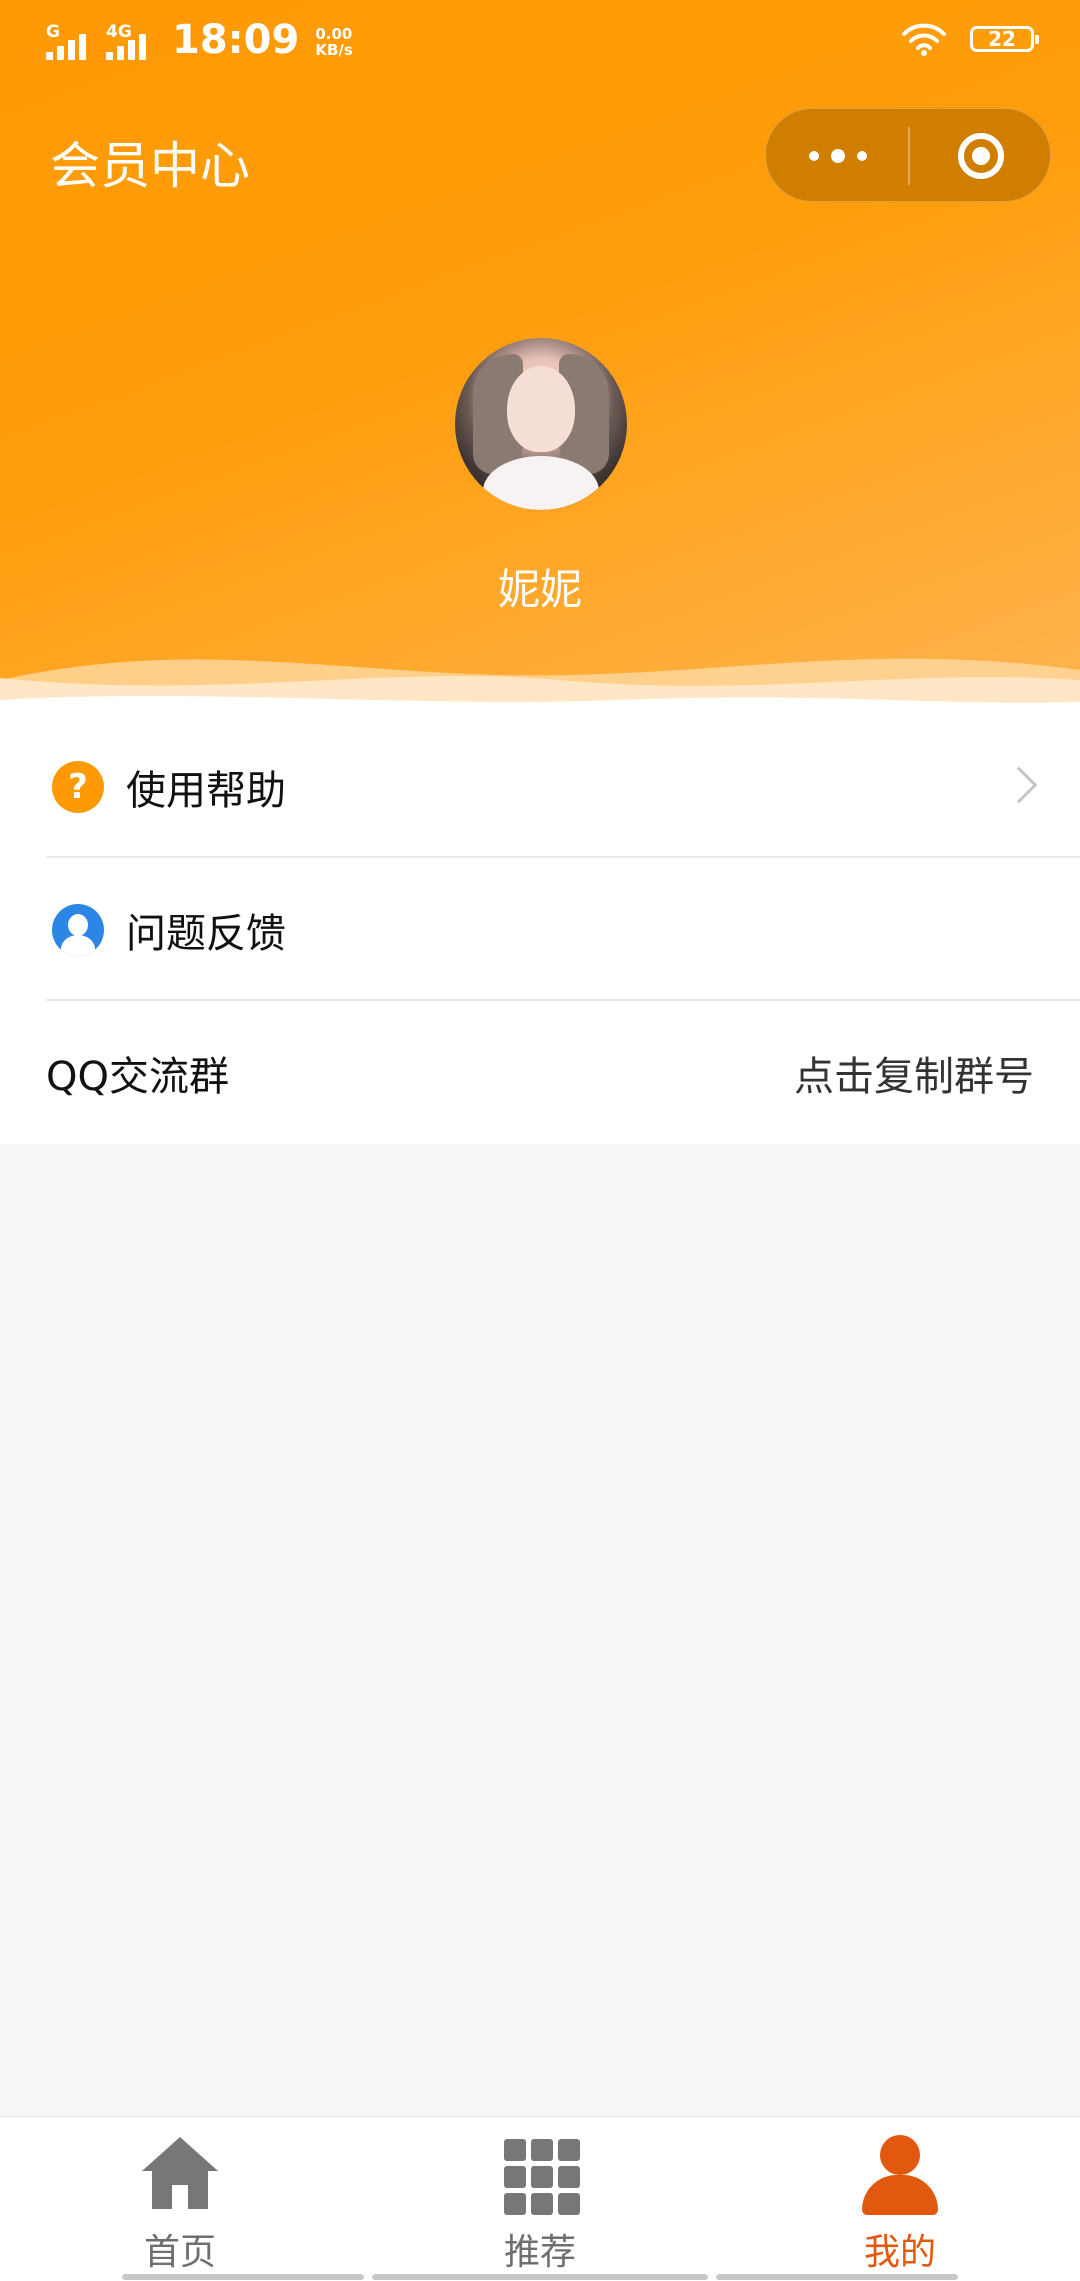 The image size is (1080, 2281). Describe the element at coordinates (900, 2175) in the screenshot. I see `person-icon` at that location.